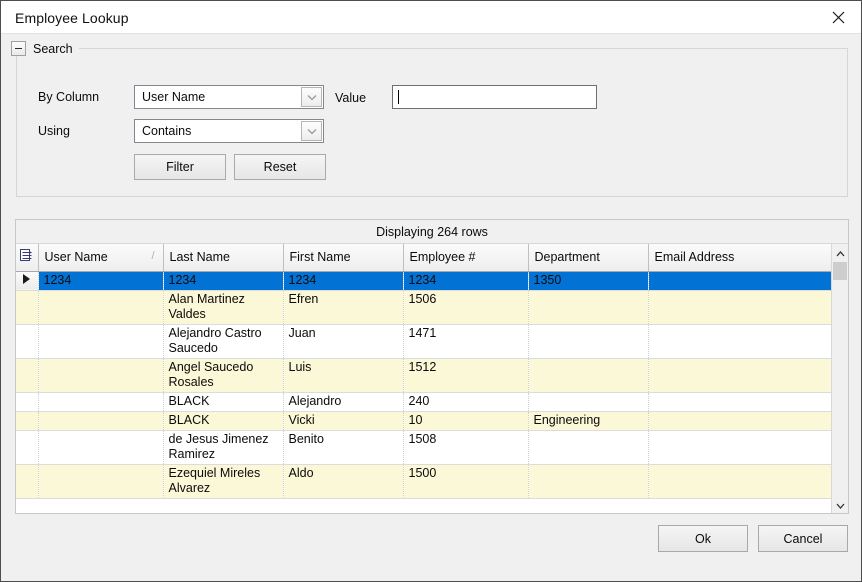 Image resolution: width=862 pixels, height=582 pixels. I want to click on cell-first-name: Aldo, so click(343, 481).